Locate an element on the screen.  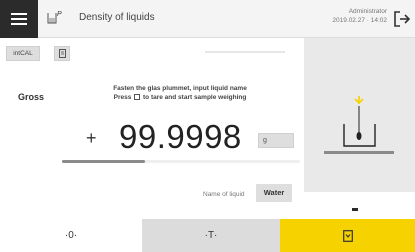
density-app-icon: P is located at coordinates (54, 17).